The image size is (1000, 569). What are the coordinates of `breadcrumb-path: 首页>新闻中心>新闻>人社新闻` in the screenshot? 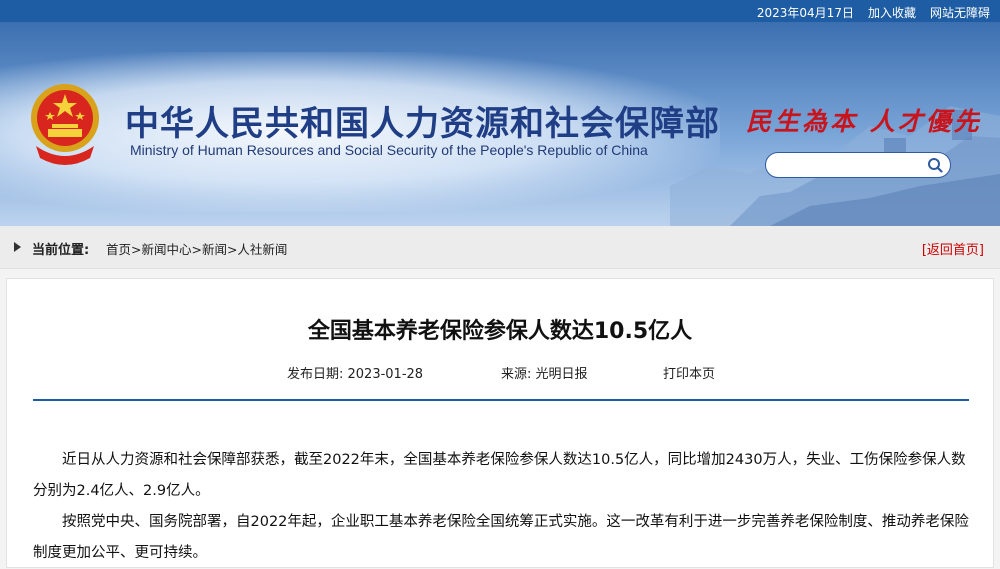 It's located at (196, 248).